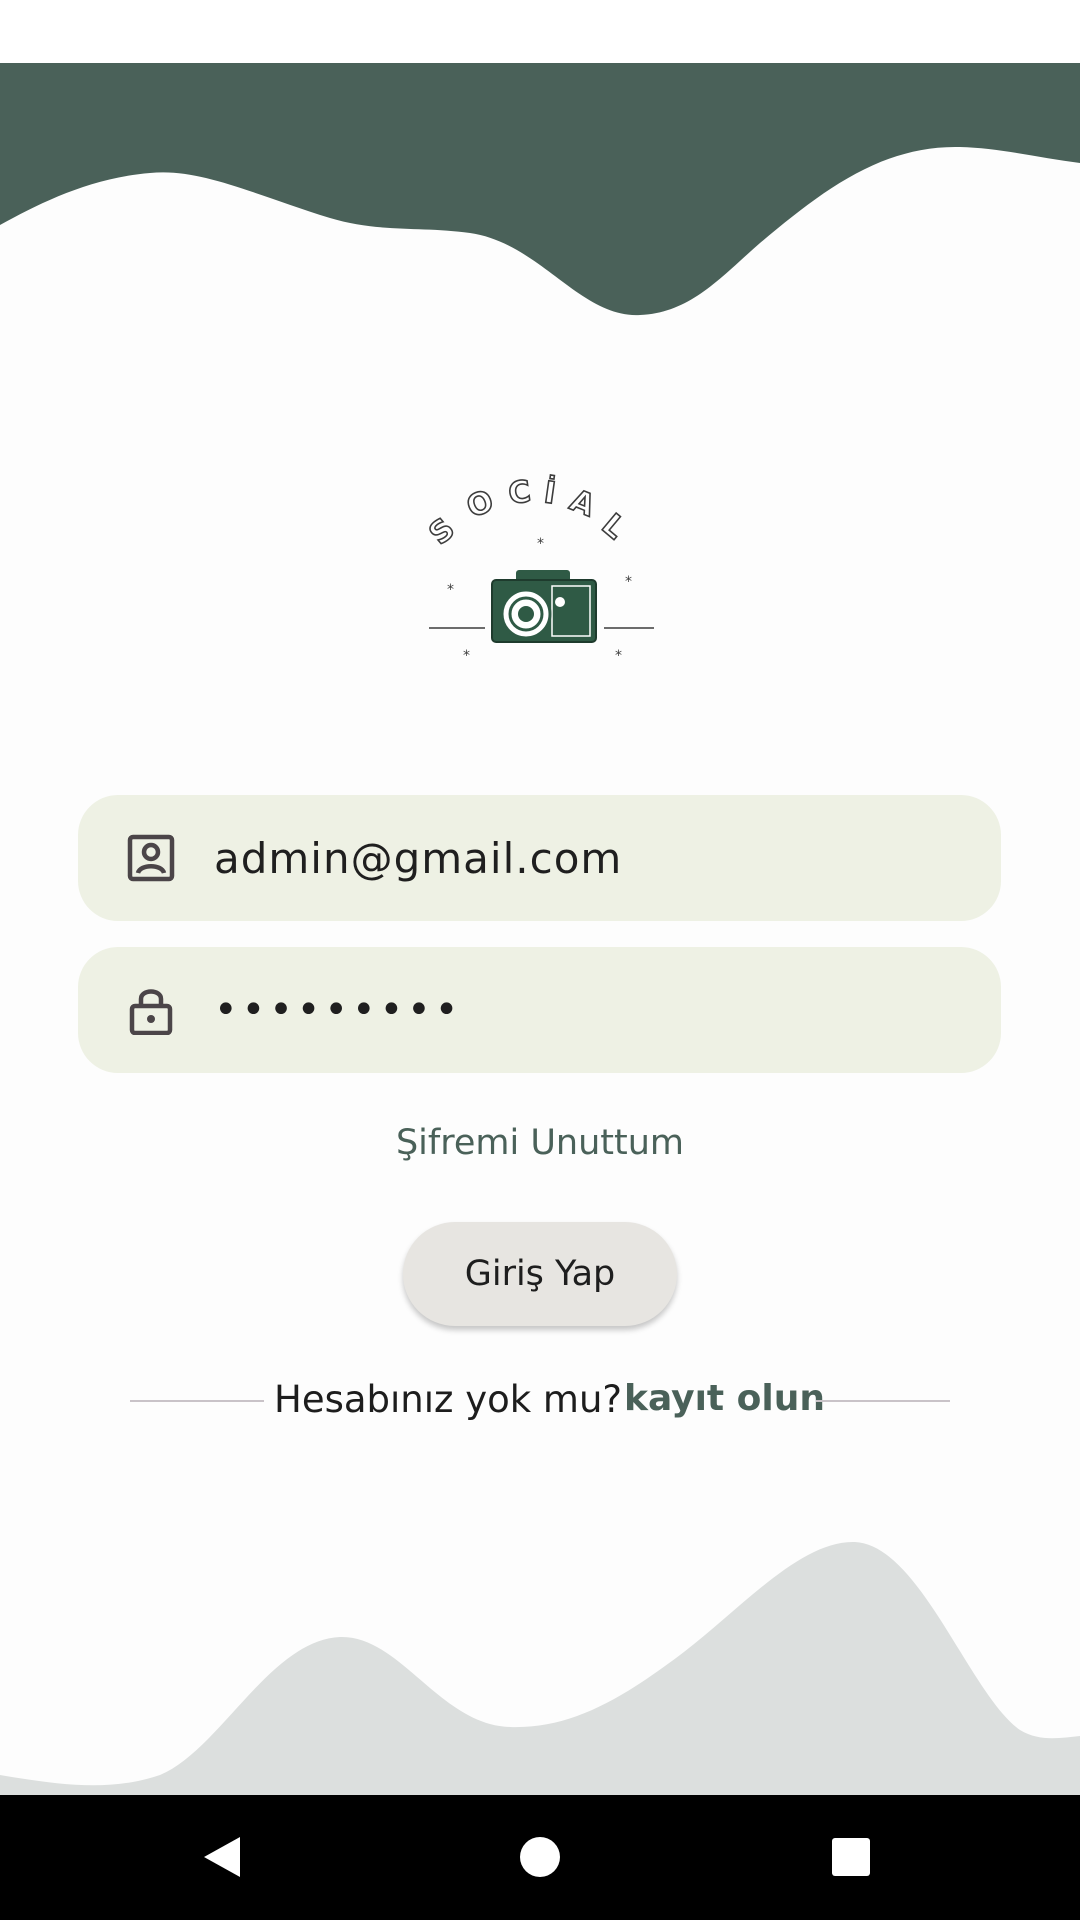  Describe the element at coordinates (584, 1010) in the screenshot. I see `password-input` at that location.